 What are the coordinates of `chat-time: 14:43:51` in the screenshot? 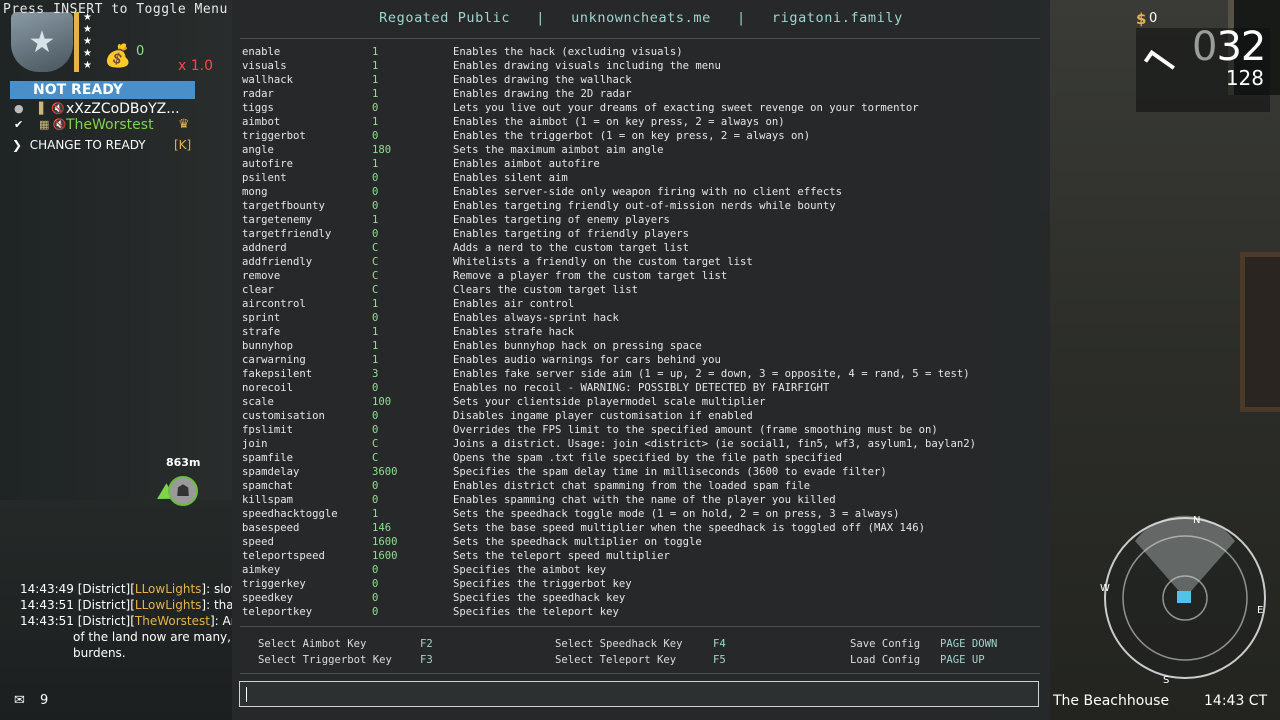 It's located at (47, 621).